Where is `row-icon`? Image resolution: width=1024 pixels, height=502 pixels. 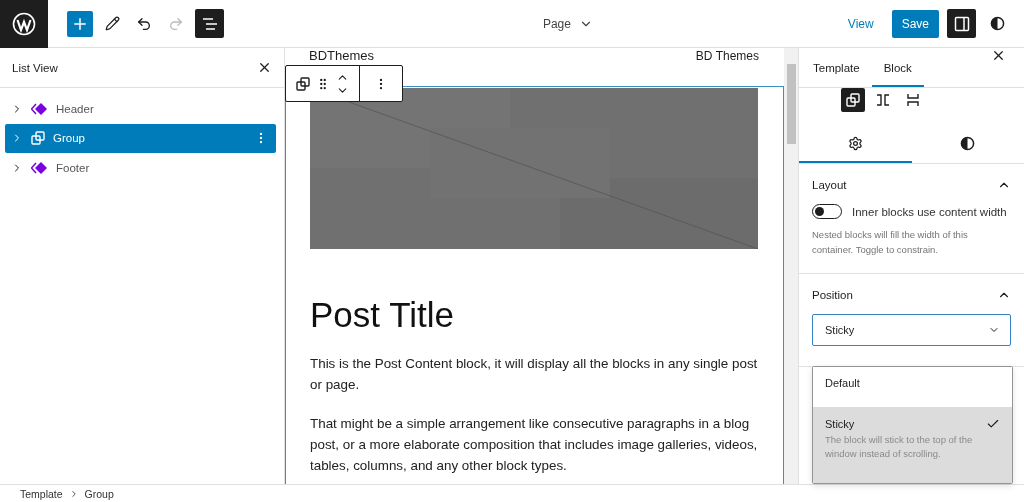 row-icon is located at coordinates (883, 100).